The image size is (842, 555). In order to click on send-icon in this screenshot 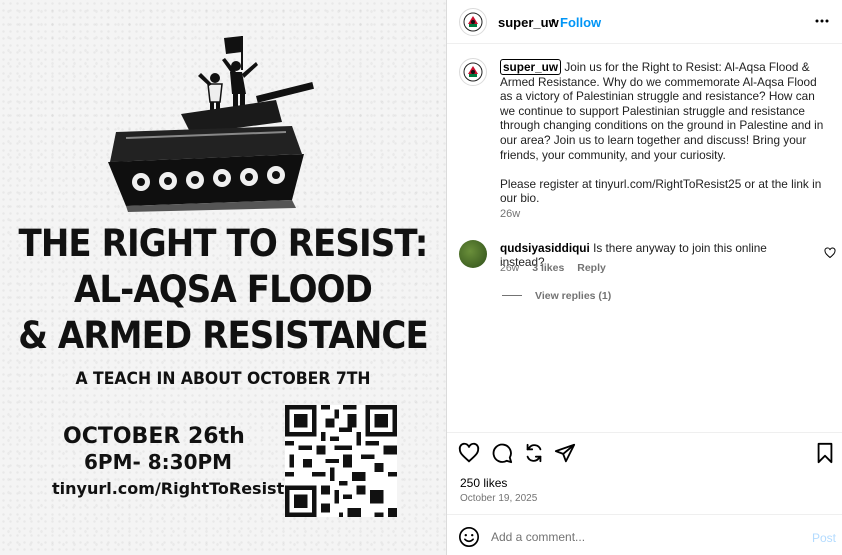, I will do `click(565, 453)`.